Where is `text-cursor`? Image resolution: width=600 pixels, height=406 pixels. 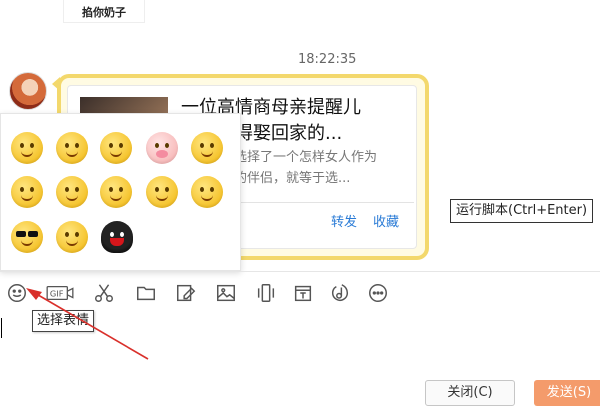
text-cursor is located at coordinates (1, 328).